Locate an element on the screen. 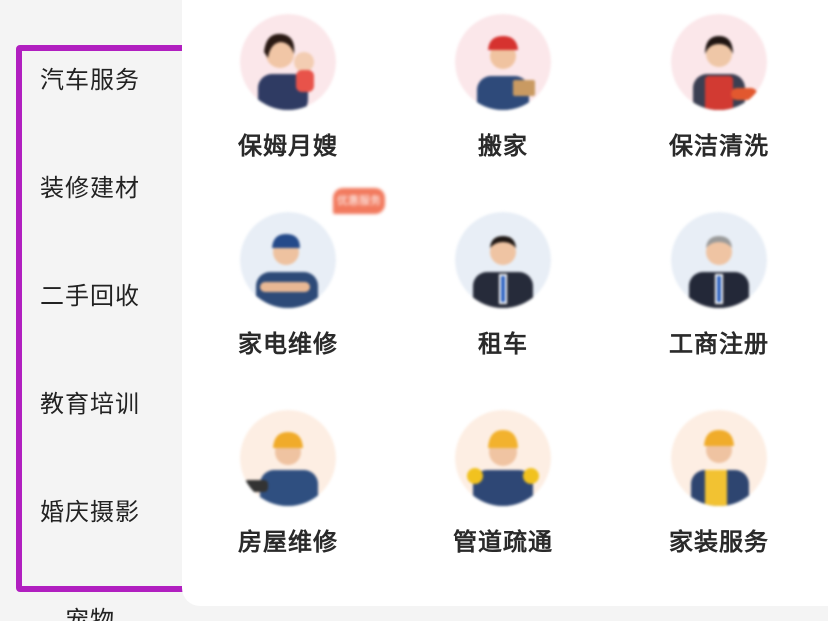 This screenshot has width=828, height=621. service-tile-cleaning: 保洁清洗 is located at coordinates (719, 85).